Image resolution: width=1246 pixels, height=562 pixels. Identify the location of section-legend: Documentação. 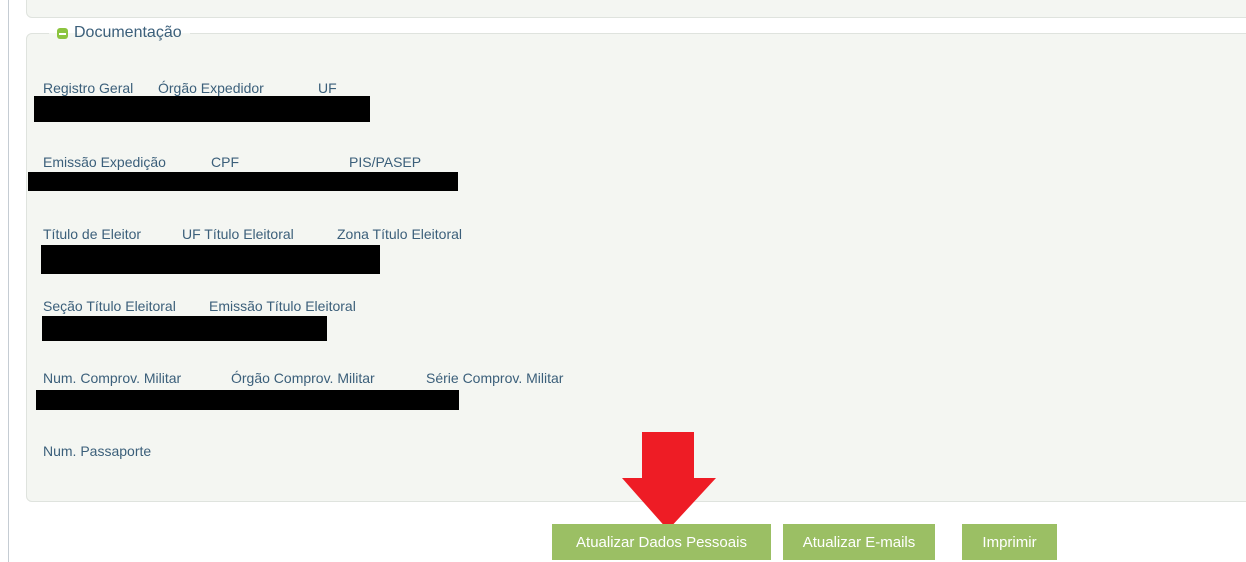
(119, 33).